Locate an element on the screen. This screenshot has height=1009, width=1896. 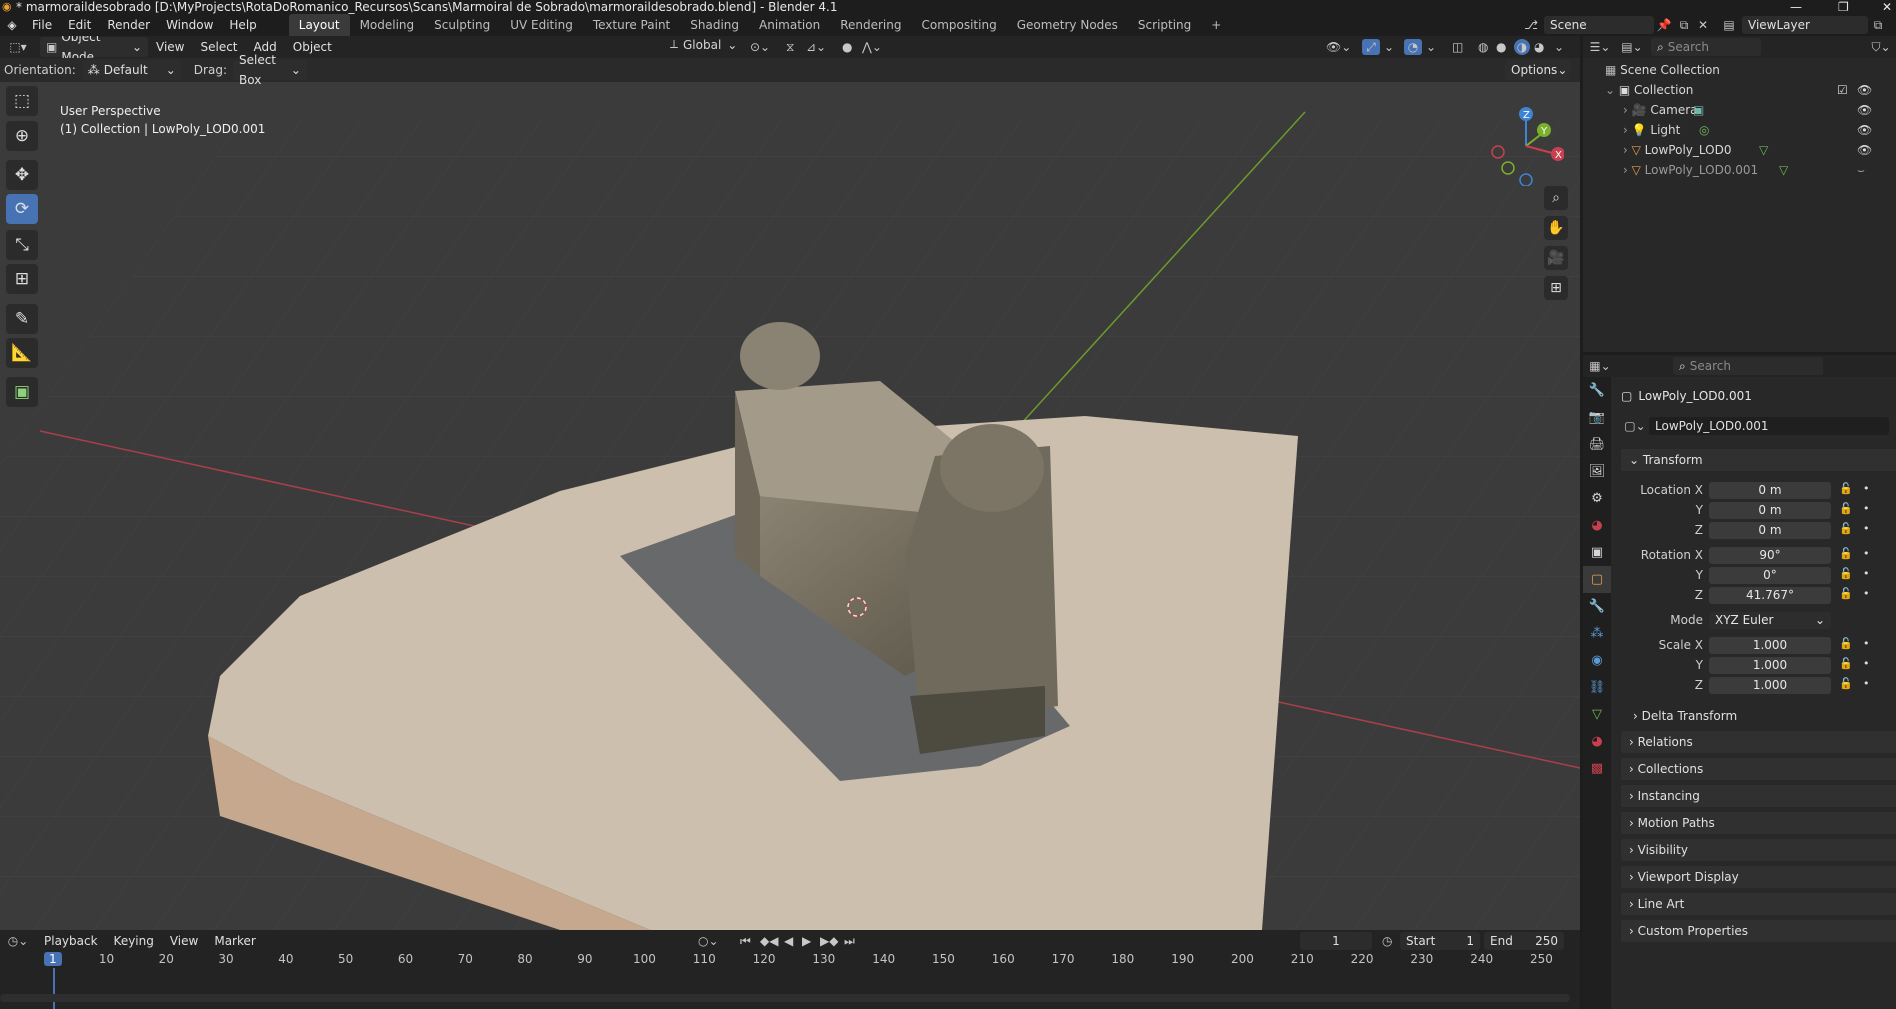
exclude-checkbox: ☑ is located at coordinates (1842, 90).